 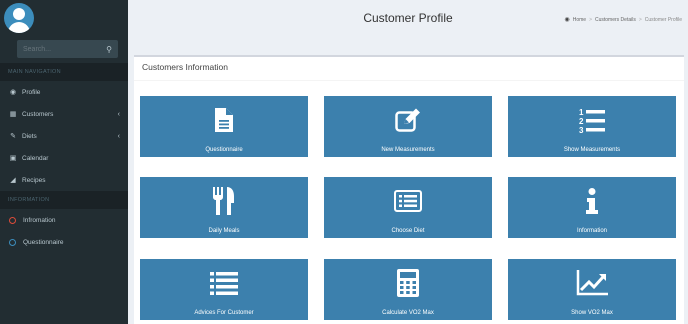 What do you see at coordinates (64, 180) in the screenshot?
I see `sidebar-item-recipes: ◢ Recipes` at bounding box center [64, 180].